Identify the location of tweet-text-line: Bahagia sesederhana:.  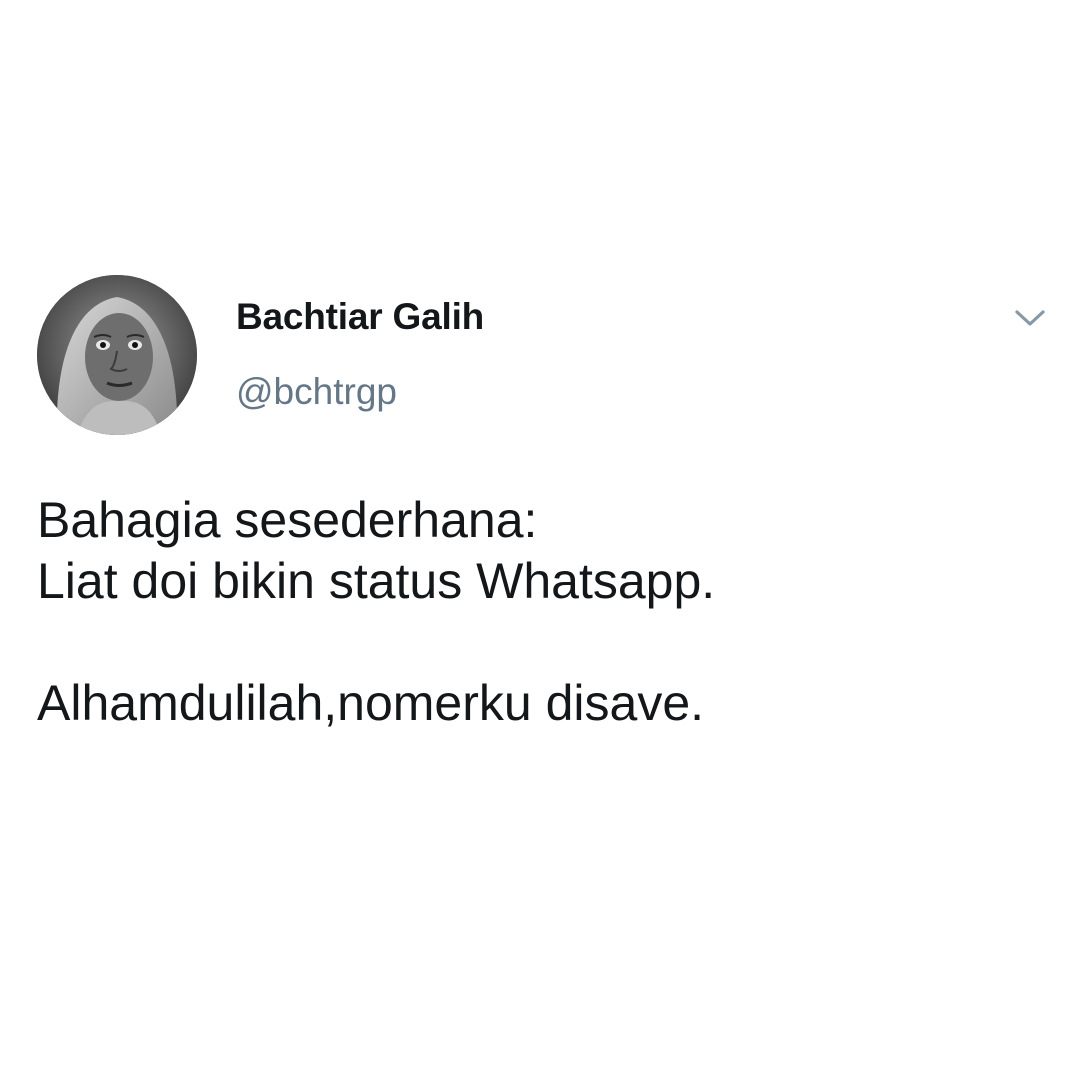
(287, 520).